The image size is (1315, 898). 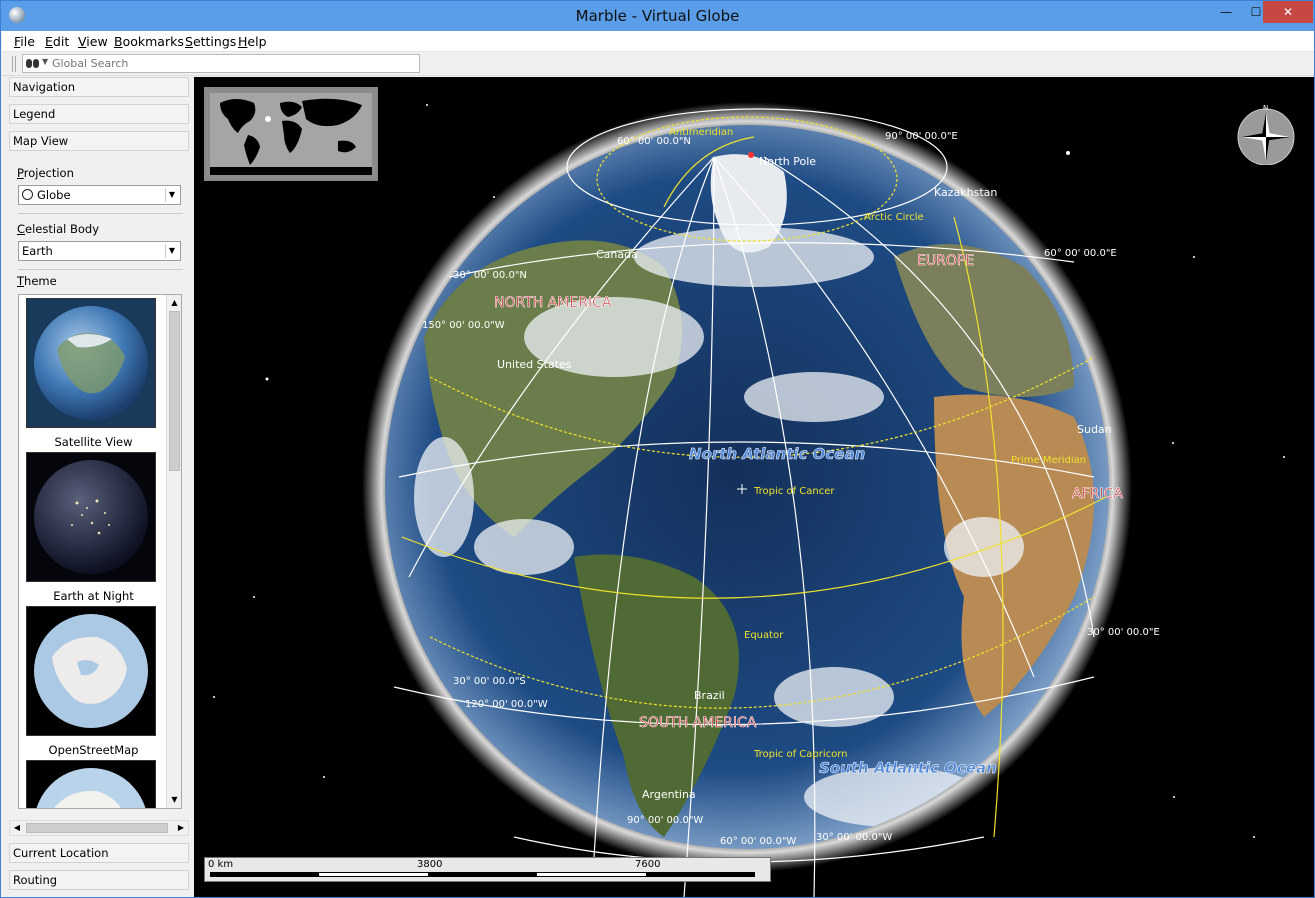 I want to click on scale-track, so click(x=482, y=874).